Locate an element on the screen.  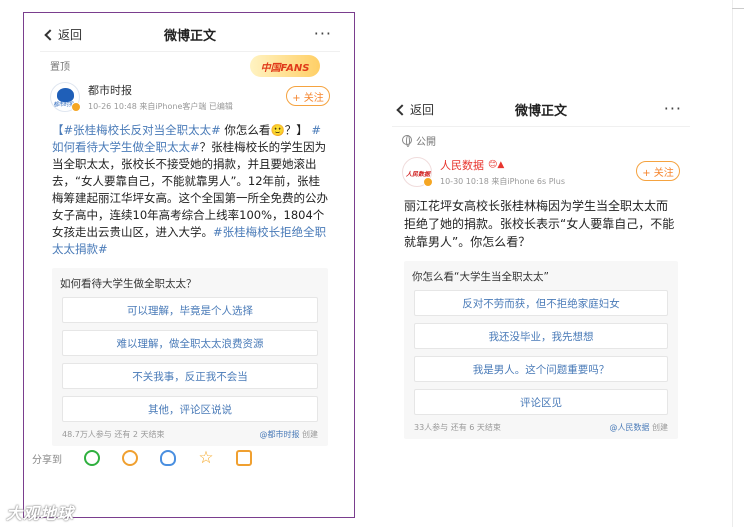
divider-tick is located at coordinates (738, 8).